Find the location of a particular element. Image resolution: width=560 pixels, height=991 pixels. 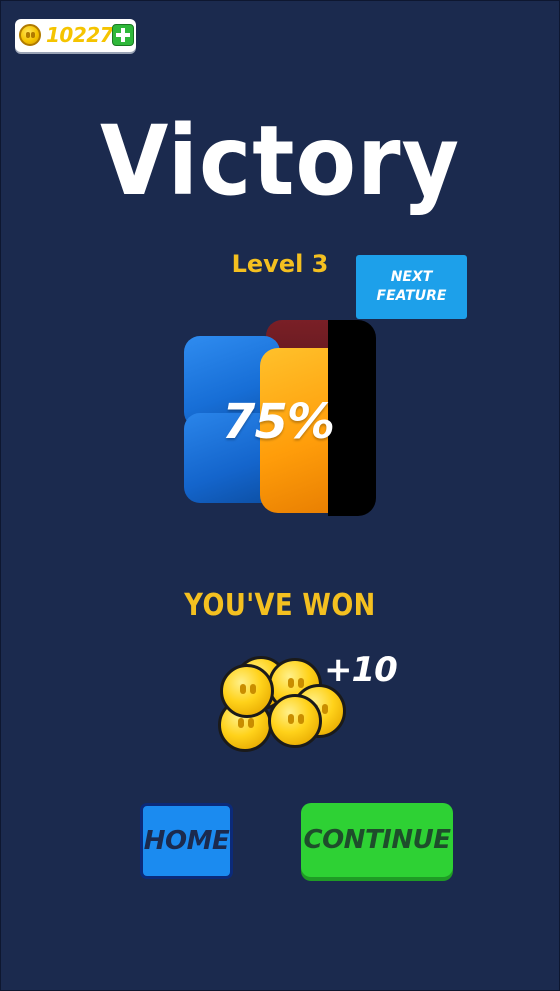

victory-title: Victory is located at coordinates (280, 161).